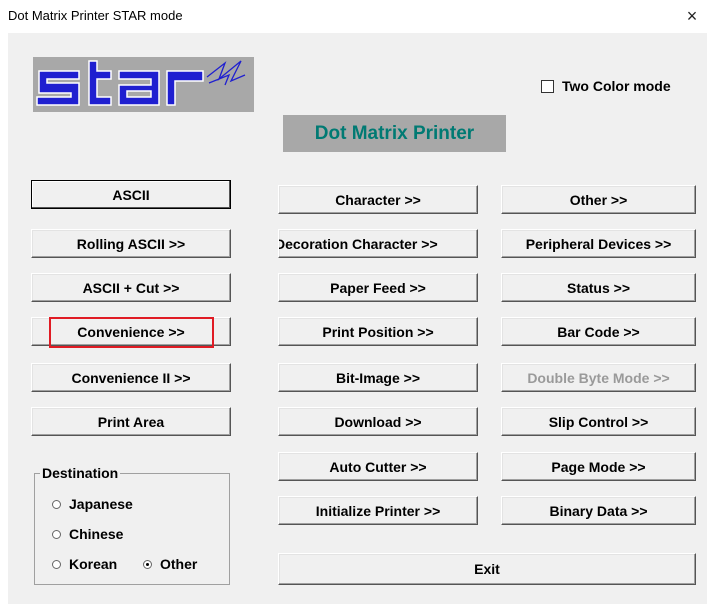 Image resolution: width=715 pixels, height=612 pixels. I want to click on peripheral-devices-button: Peripheral Devices >>, so click(598, 243).